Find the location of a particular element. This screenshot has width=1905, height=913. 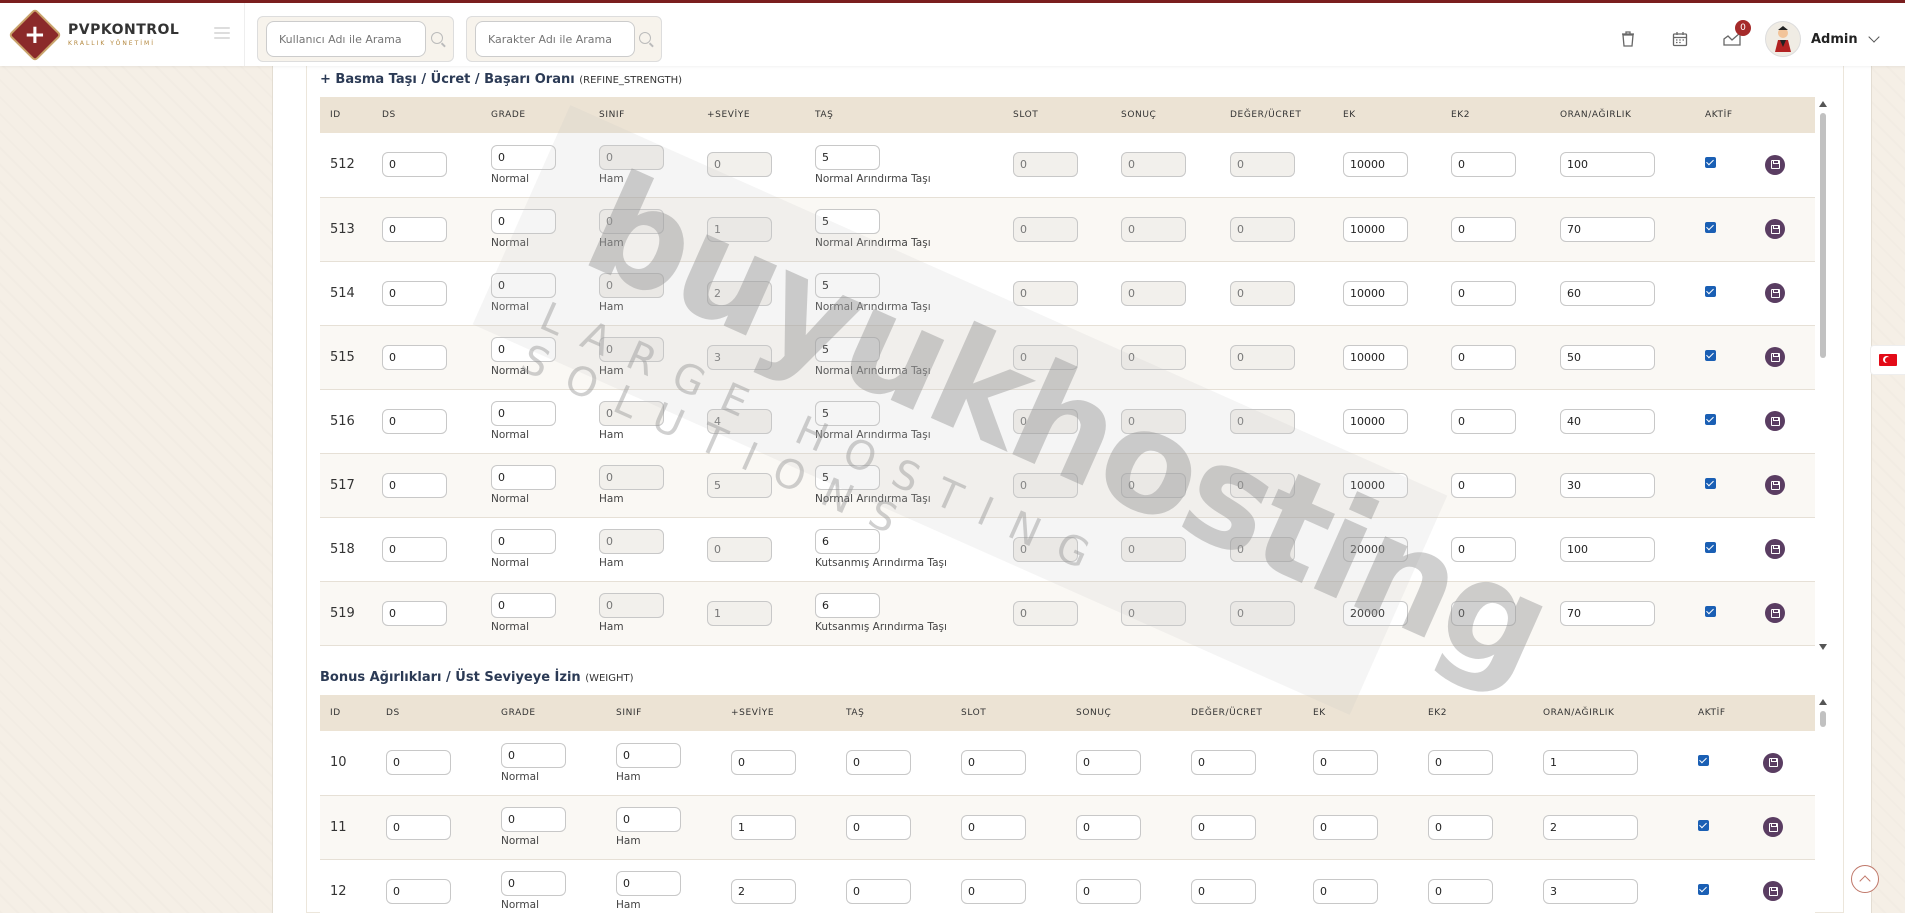

brand: + PVPKONTROL KRALLIK YÖNETİMİ is located at coordinates (122, 34).